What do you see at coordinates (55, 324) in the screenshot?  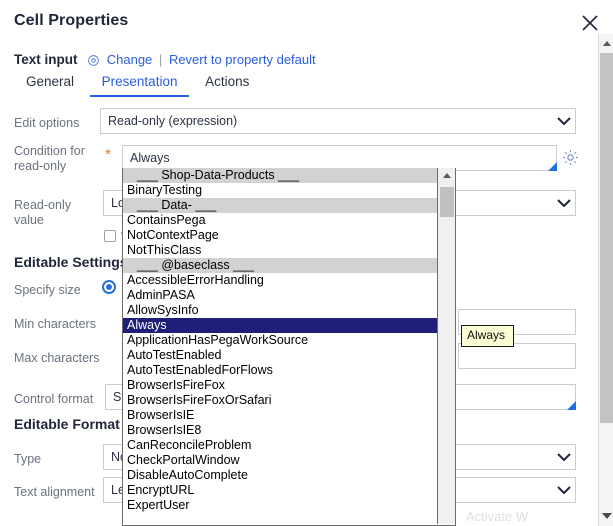 I see `min-characters-label: Min characters` at bounding box center [55, 324].